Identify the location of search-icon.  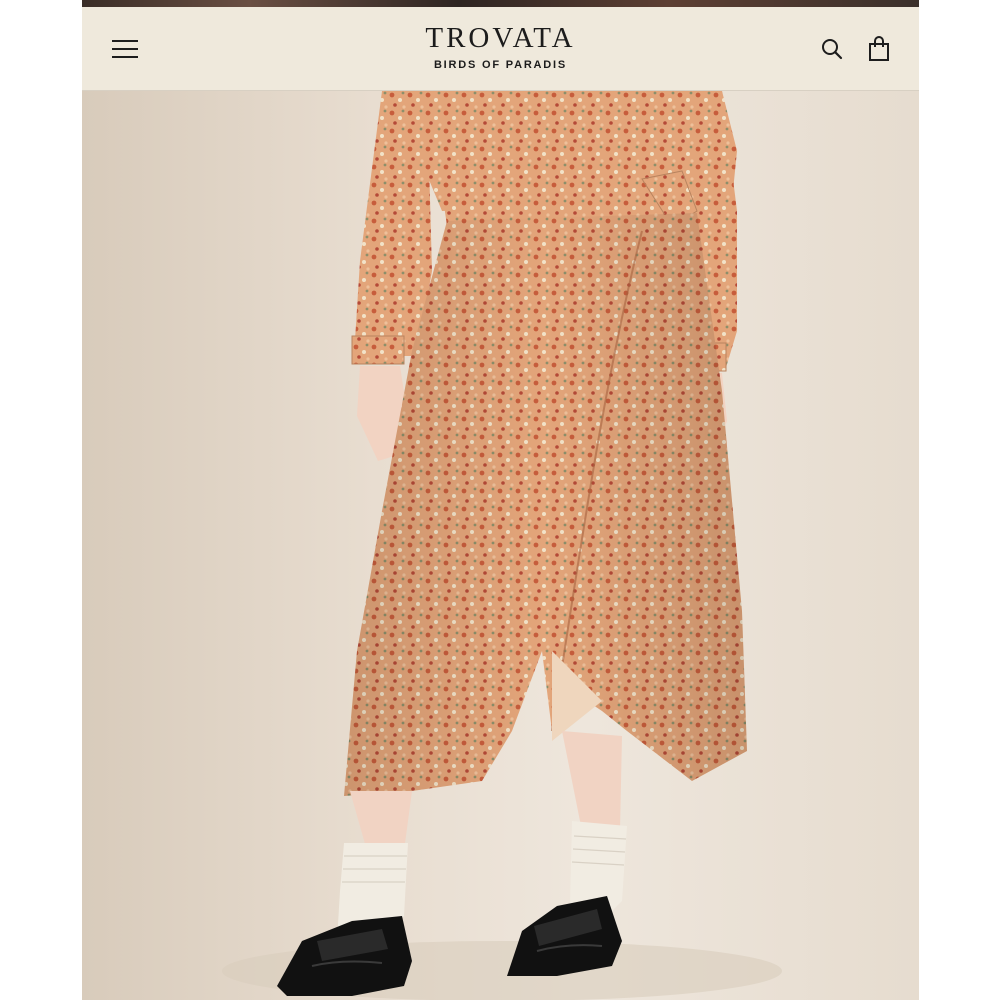
(832, 49).